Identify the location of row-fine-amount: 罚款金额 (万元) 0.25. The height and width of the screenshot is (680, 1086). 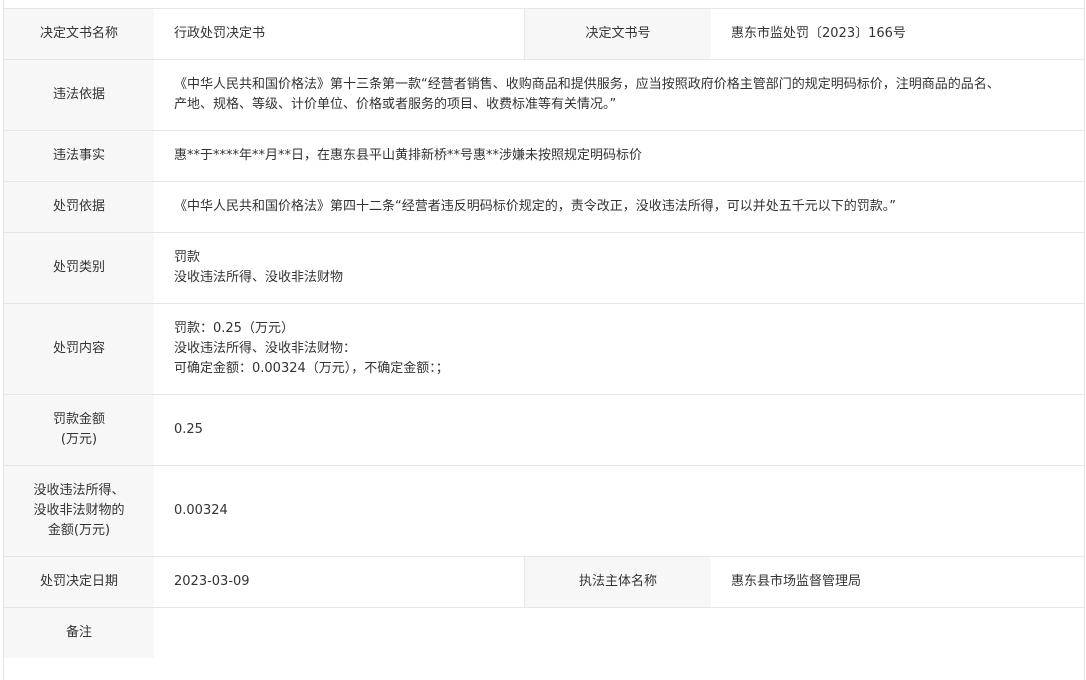
(544, 429).